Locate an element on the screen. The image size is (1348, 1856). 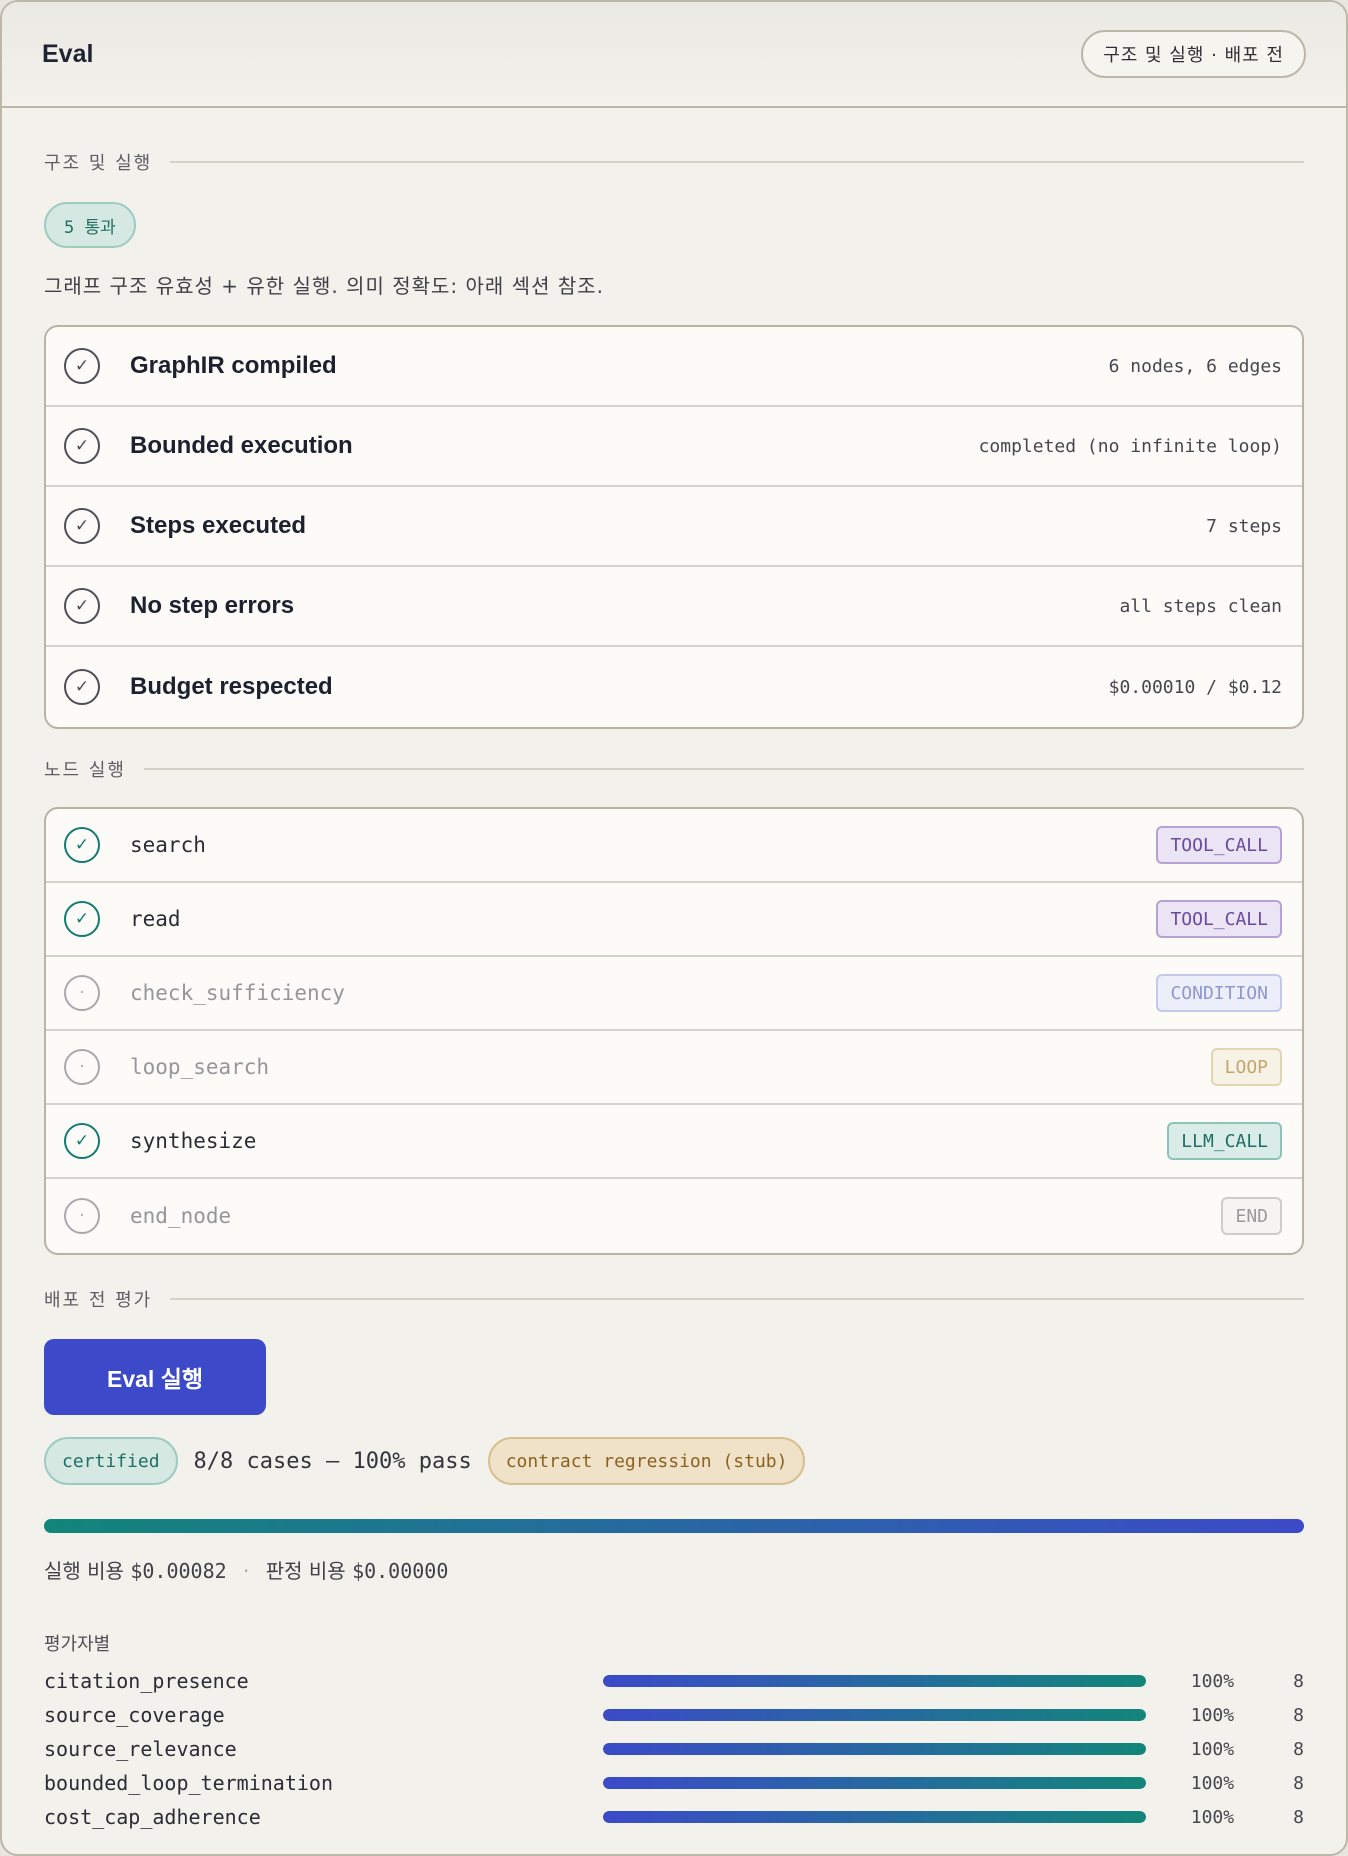
nodes-section-label: 노드 실행 is located at coordinates (85, 770).